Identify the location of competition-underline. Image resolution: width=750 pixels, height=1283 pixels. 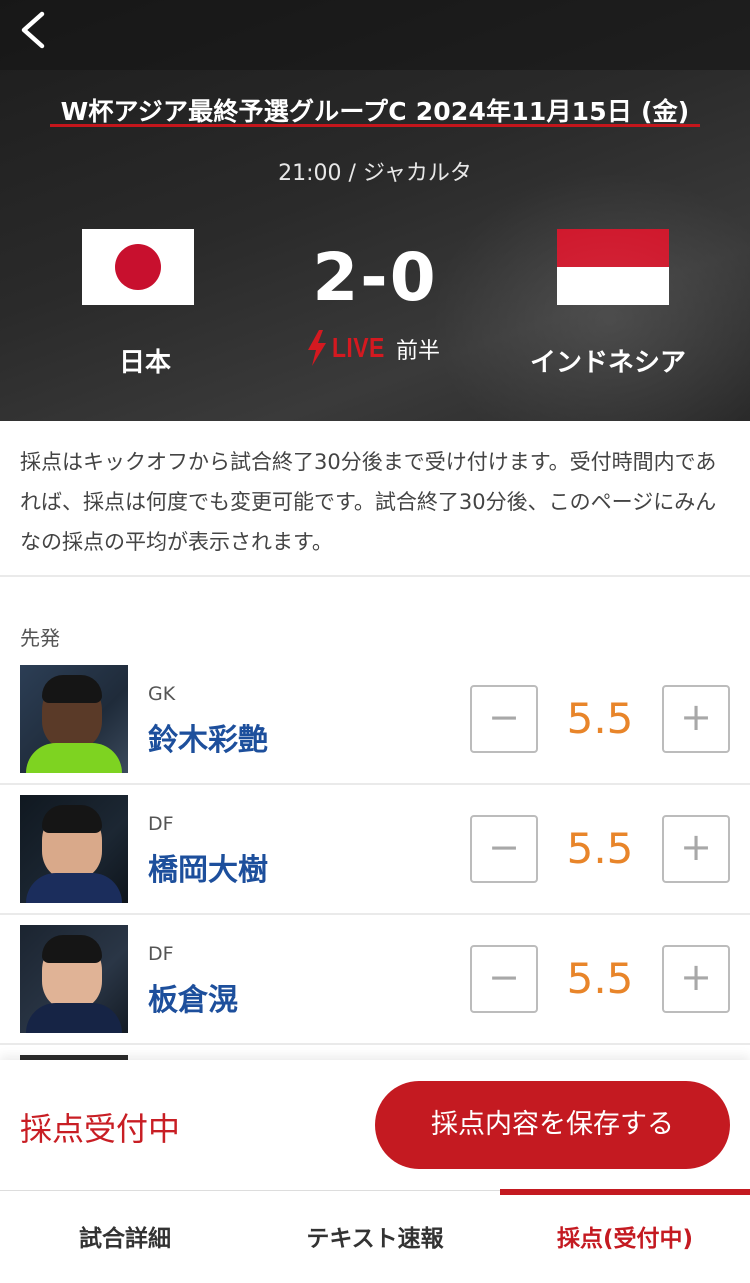
(375, 125).